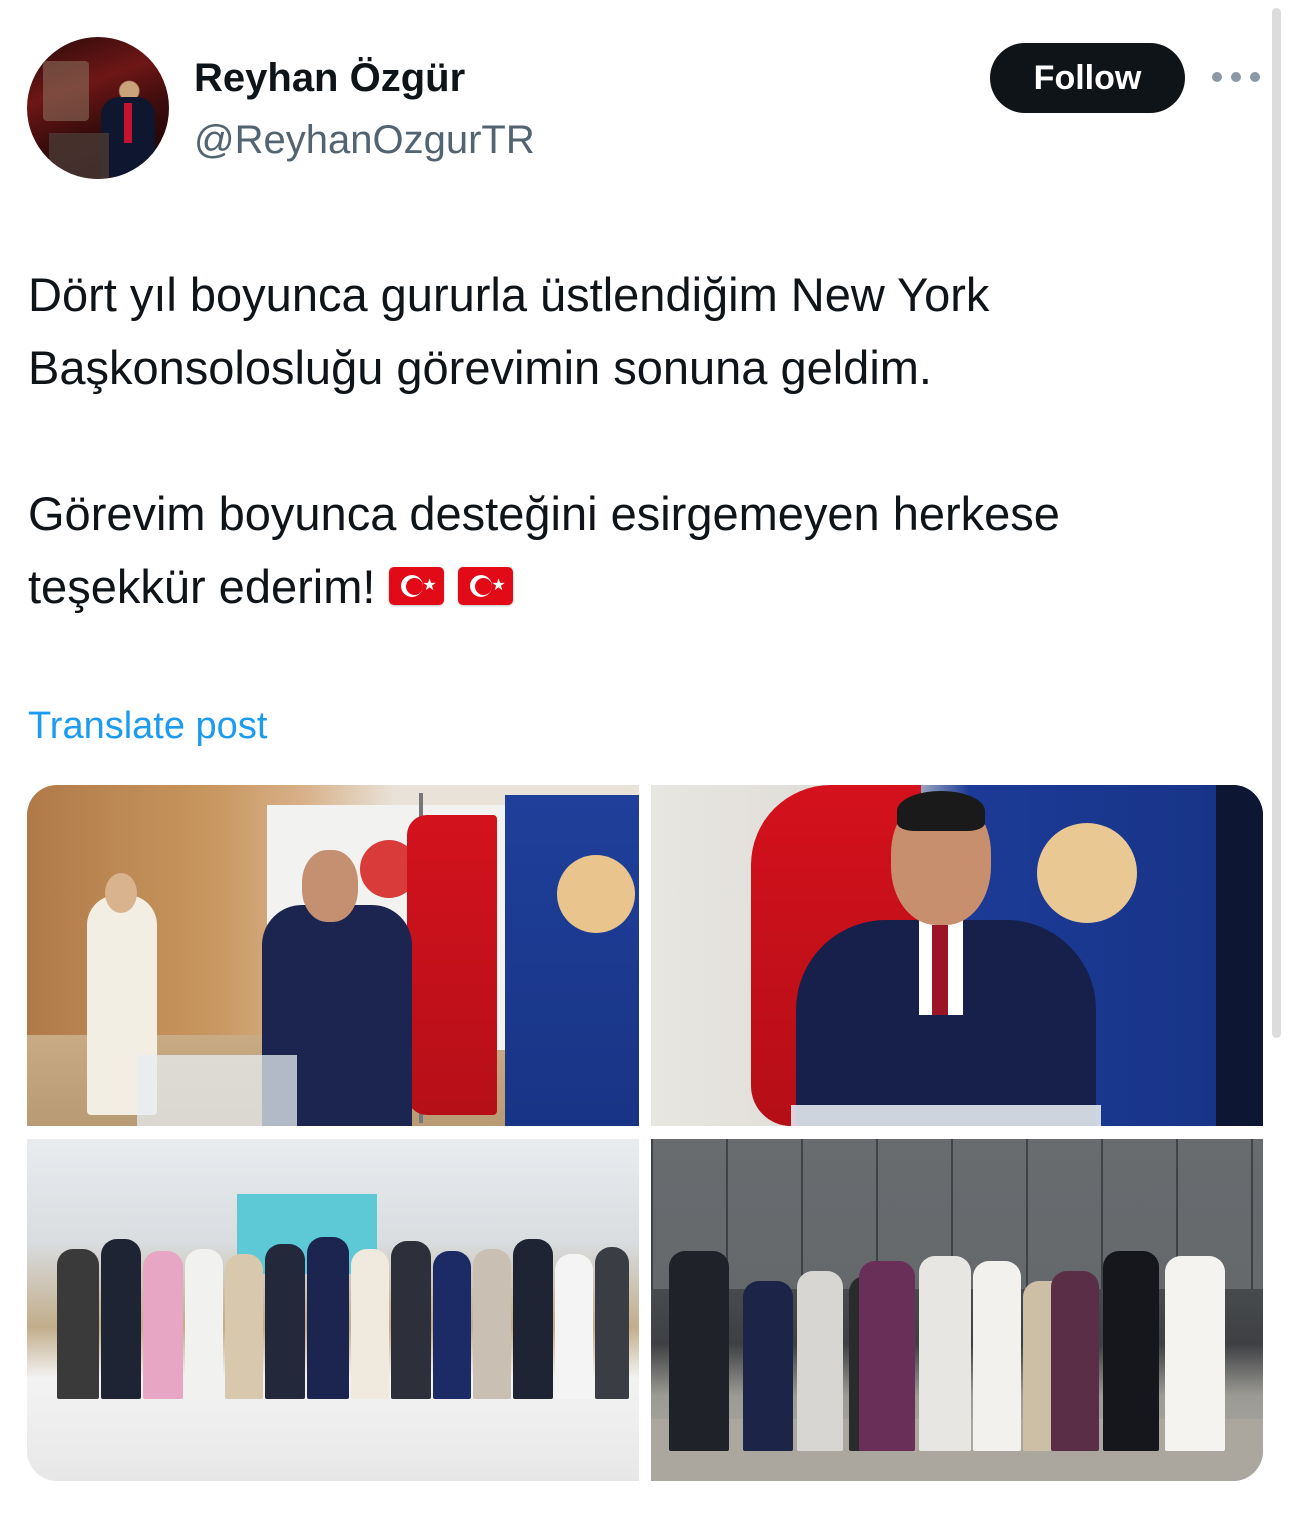 The image size is (1290, 1520). I want to click on author-name: Reyhan Özgür, so click(329, 78).